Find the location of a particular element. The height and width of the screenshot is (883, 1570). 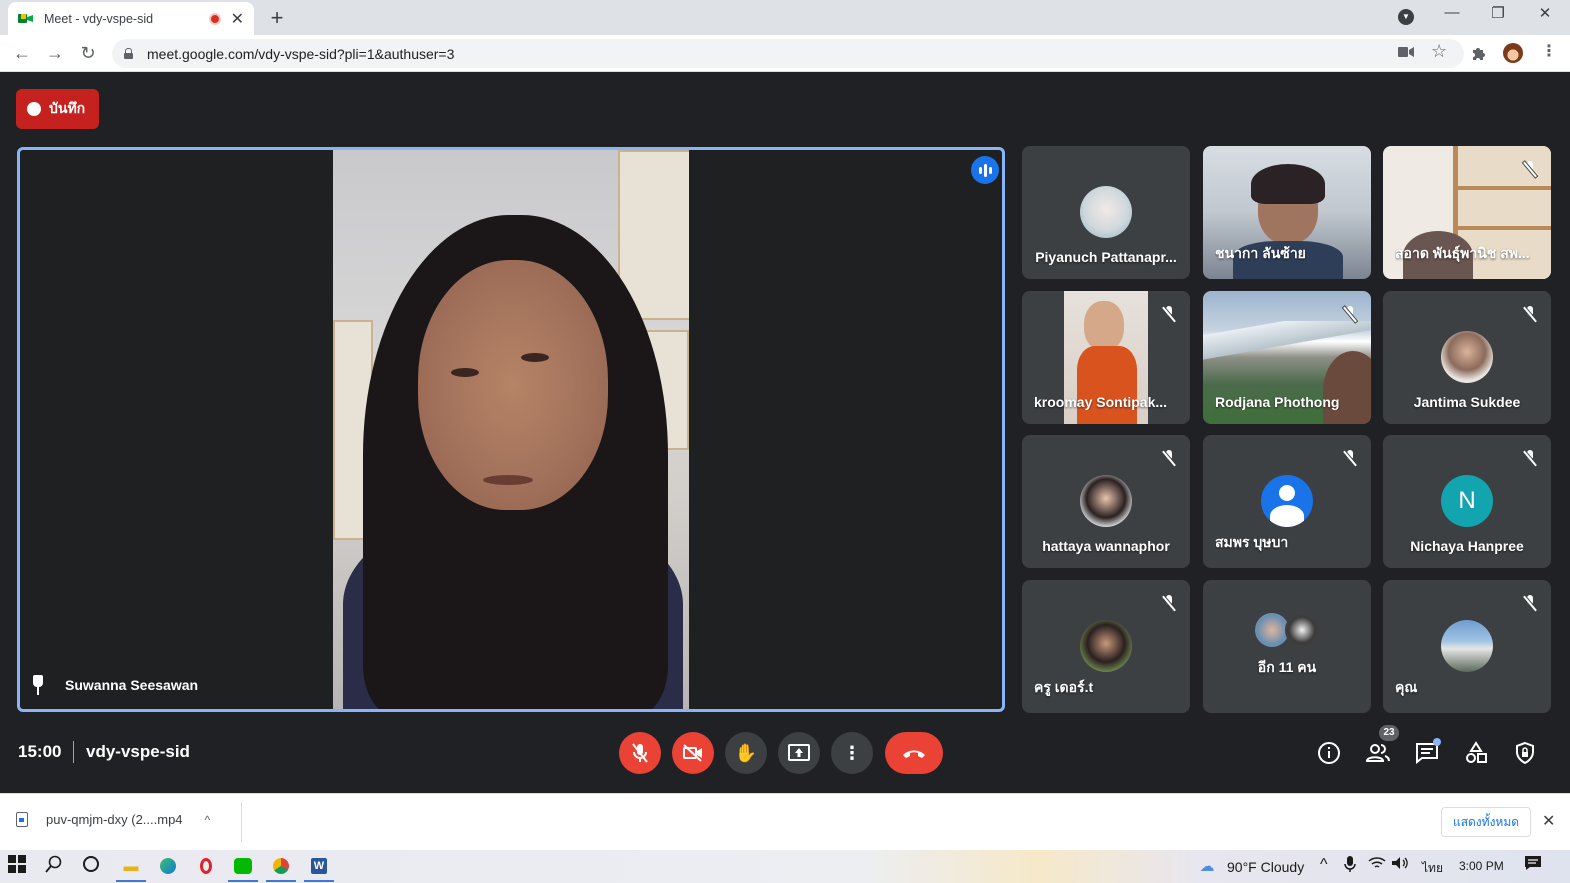

browser-tab-bar: Meet - vdy-vspe-sid ✕ + ▼ — ❐ ✕ is located at coordinates (785, 17).